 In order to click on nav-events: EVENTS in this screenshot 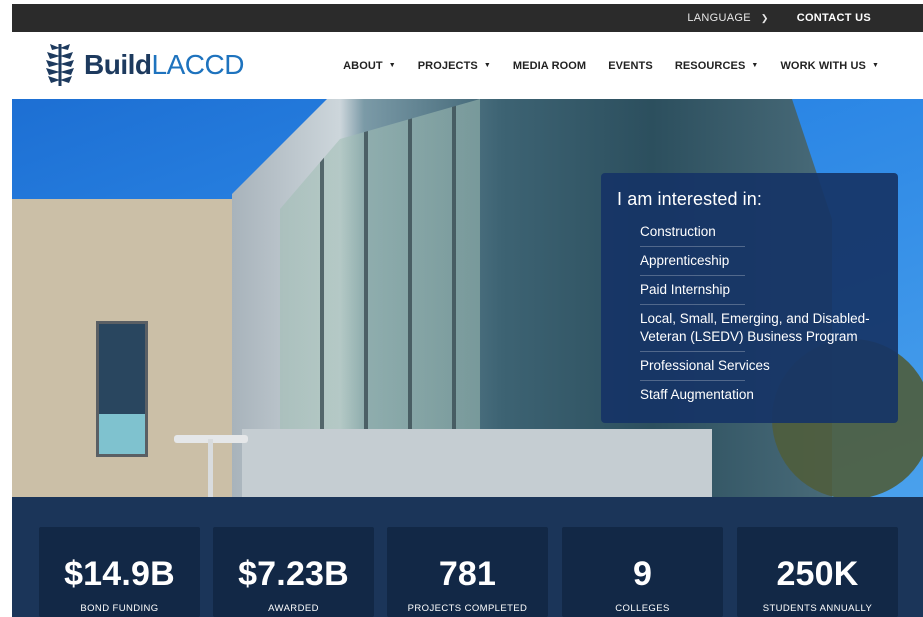, I will do `click(630, 66)`.